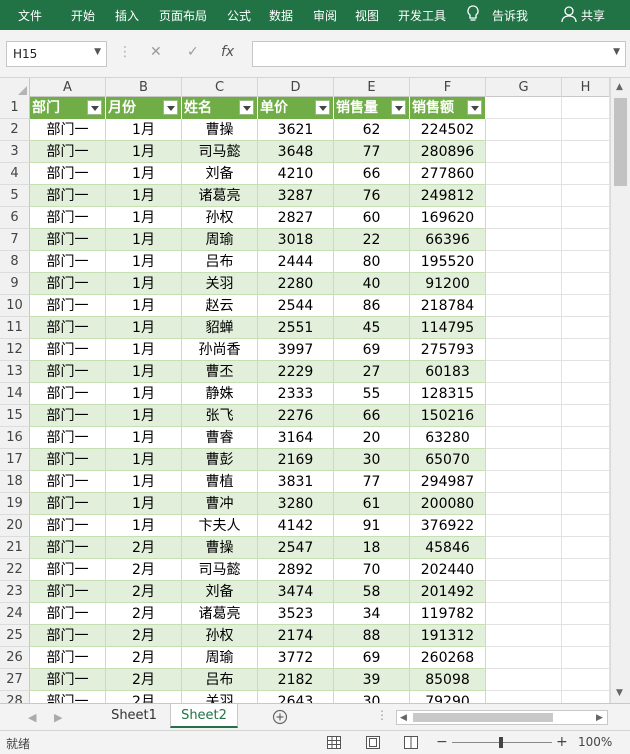 Image resolution: width=630 pixels, height=754 pixels. What do you see at coordinates (599, 718) in the screenshot?
I see `scroll-right-icon: ▶` at bounding box center [599, 718].